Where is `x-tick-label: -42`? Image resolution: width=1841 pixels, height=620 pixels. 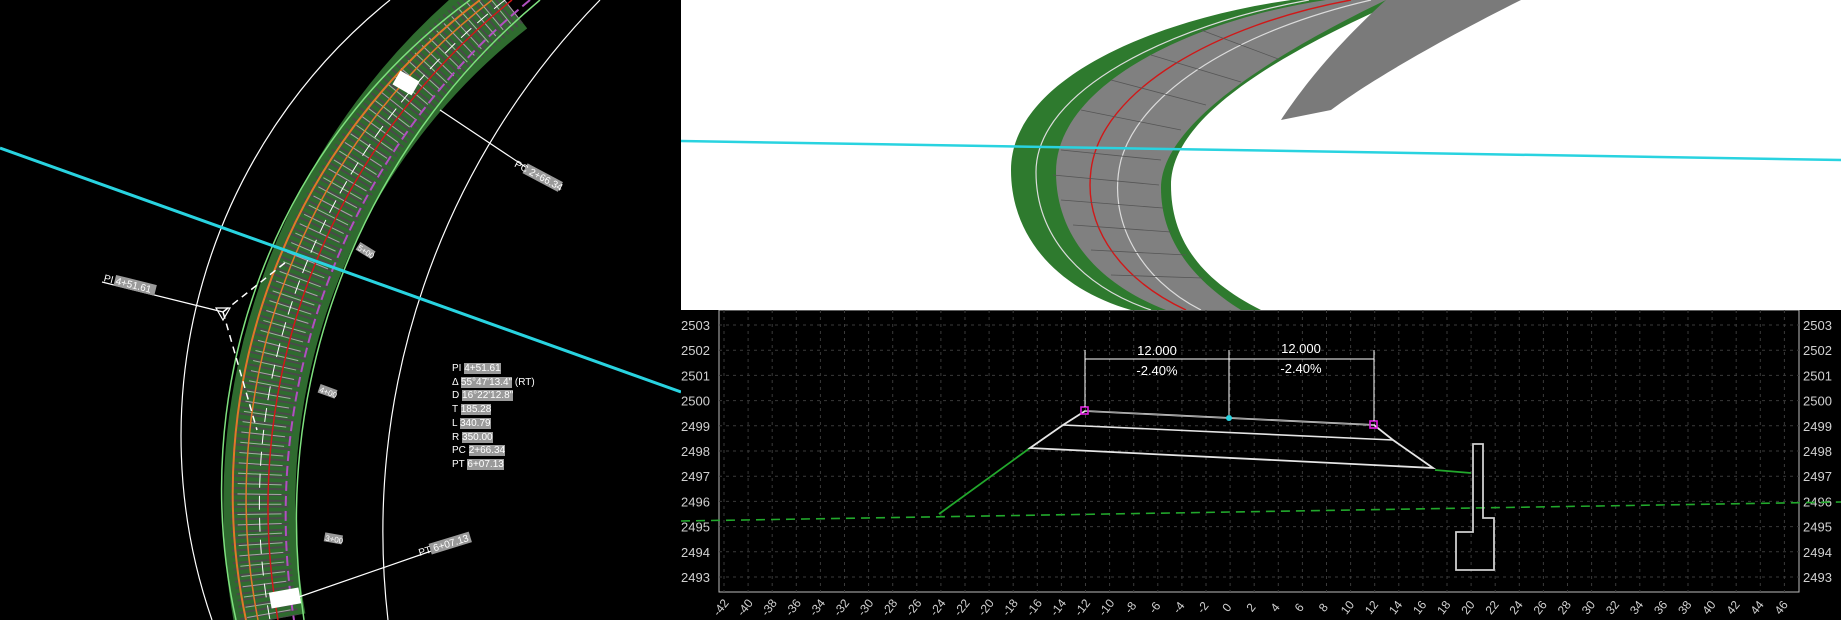 x-tick-label: -42 is located at coordinates (721, 607).